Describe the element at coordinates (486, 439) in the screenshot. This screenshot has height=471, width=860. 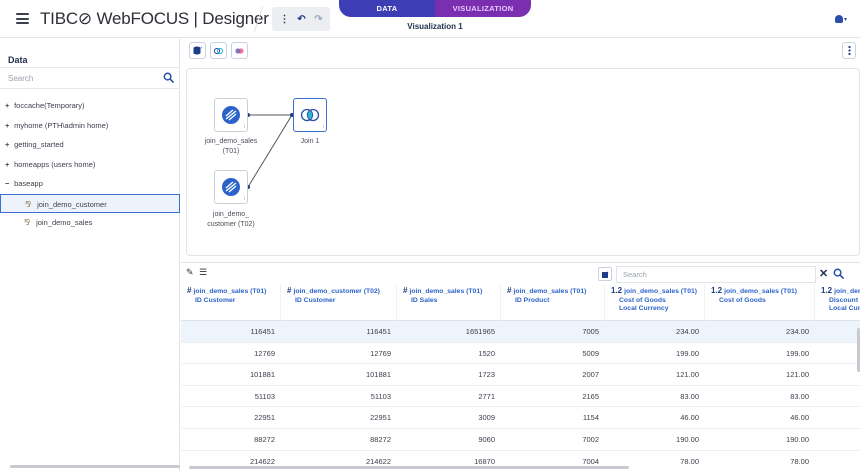
I see `table-cell: 9060` at that location.